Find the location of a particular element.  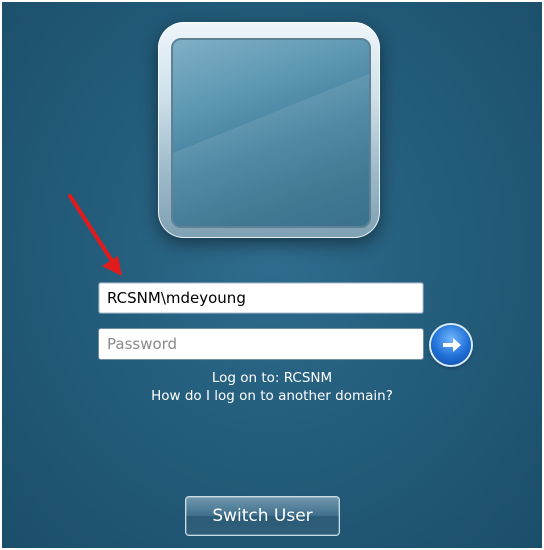

red-arrow-annotation is located at coordinates (95, 235).